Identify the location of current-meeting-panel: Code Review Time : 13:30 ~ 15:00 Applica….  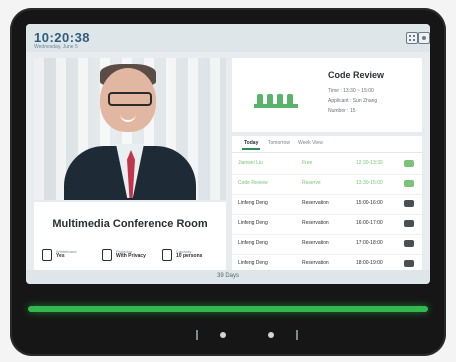
(327, 95).